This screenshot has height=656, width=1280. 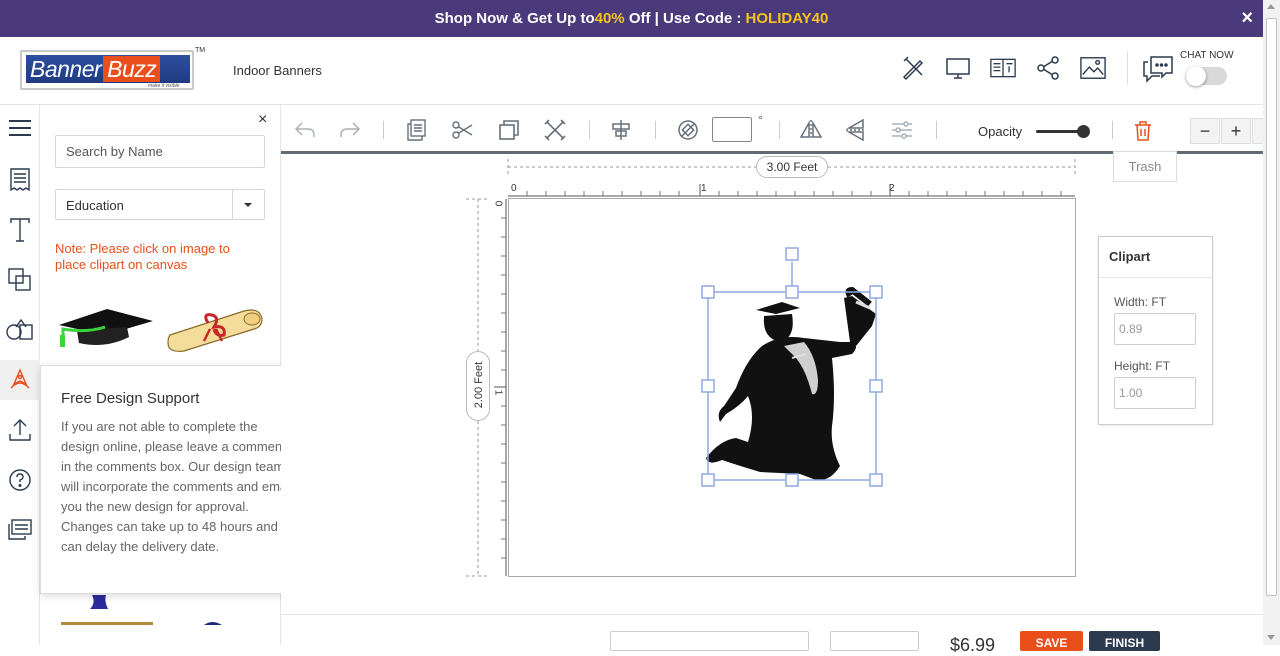 I want to click on properties-divider, so click(x=1155, y=277).